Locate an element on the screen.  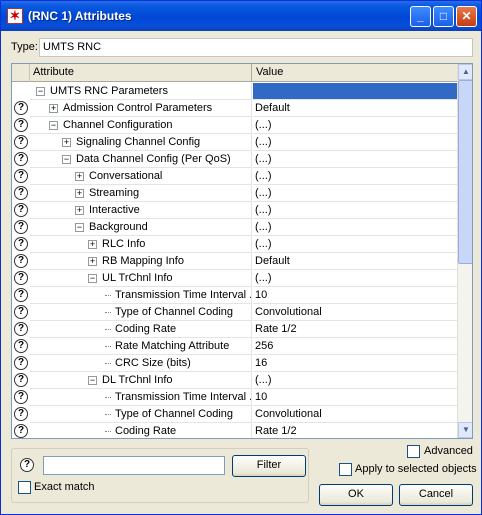
table-row: ? + Signaling Channel Config (...) is located at coordinates (234, 142).